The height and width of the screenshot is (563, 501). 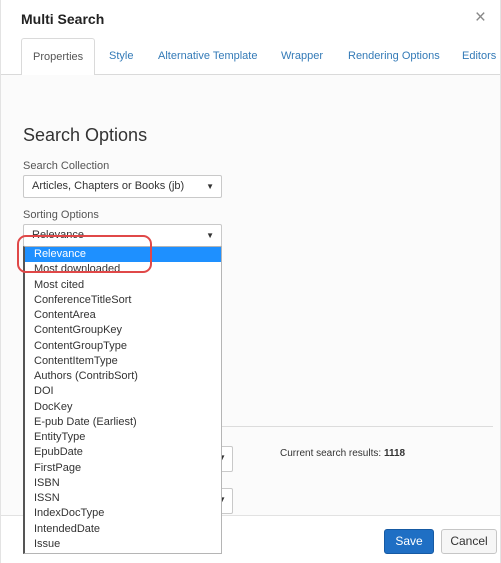 What do you see at coordinates (108, 186) in the screenshot?
I see `search-collection-value: Articles, Chapters or Books (jb)` at bounding box center [108, 186].